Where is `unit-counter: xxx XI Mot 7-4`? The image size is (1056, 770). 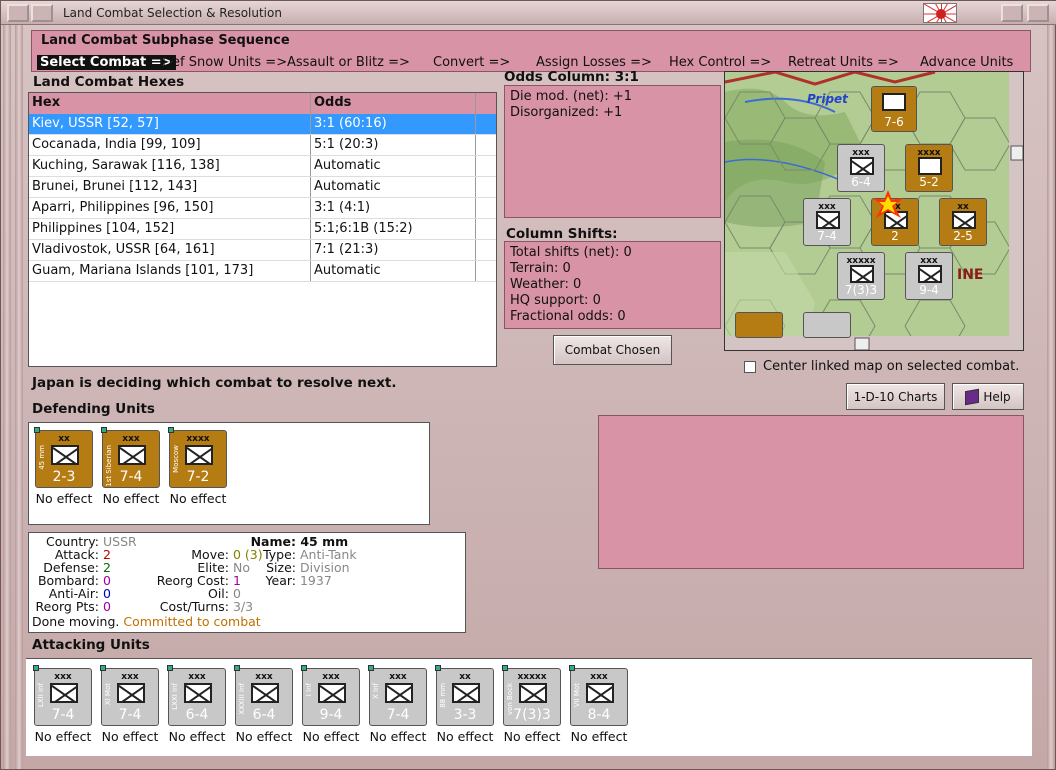 unit-counter: xxx XI Mot 7-4 is located at coordinates (129, 695).